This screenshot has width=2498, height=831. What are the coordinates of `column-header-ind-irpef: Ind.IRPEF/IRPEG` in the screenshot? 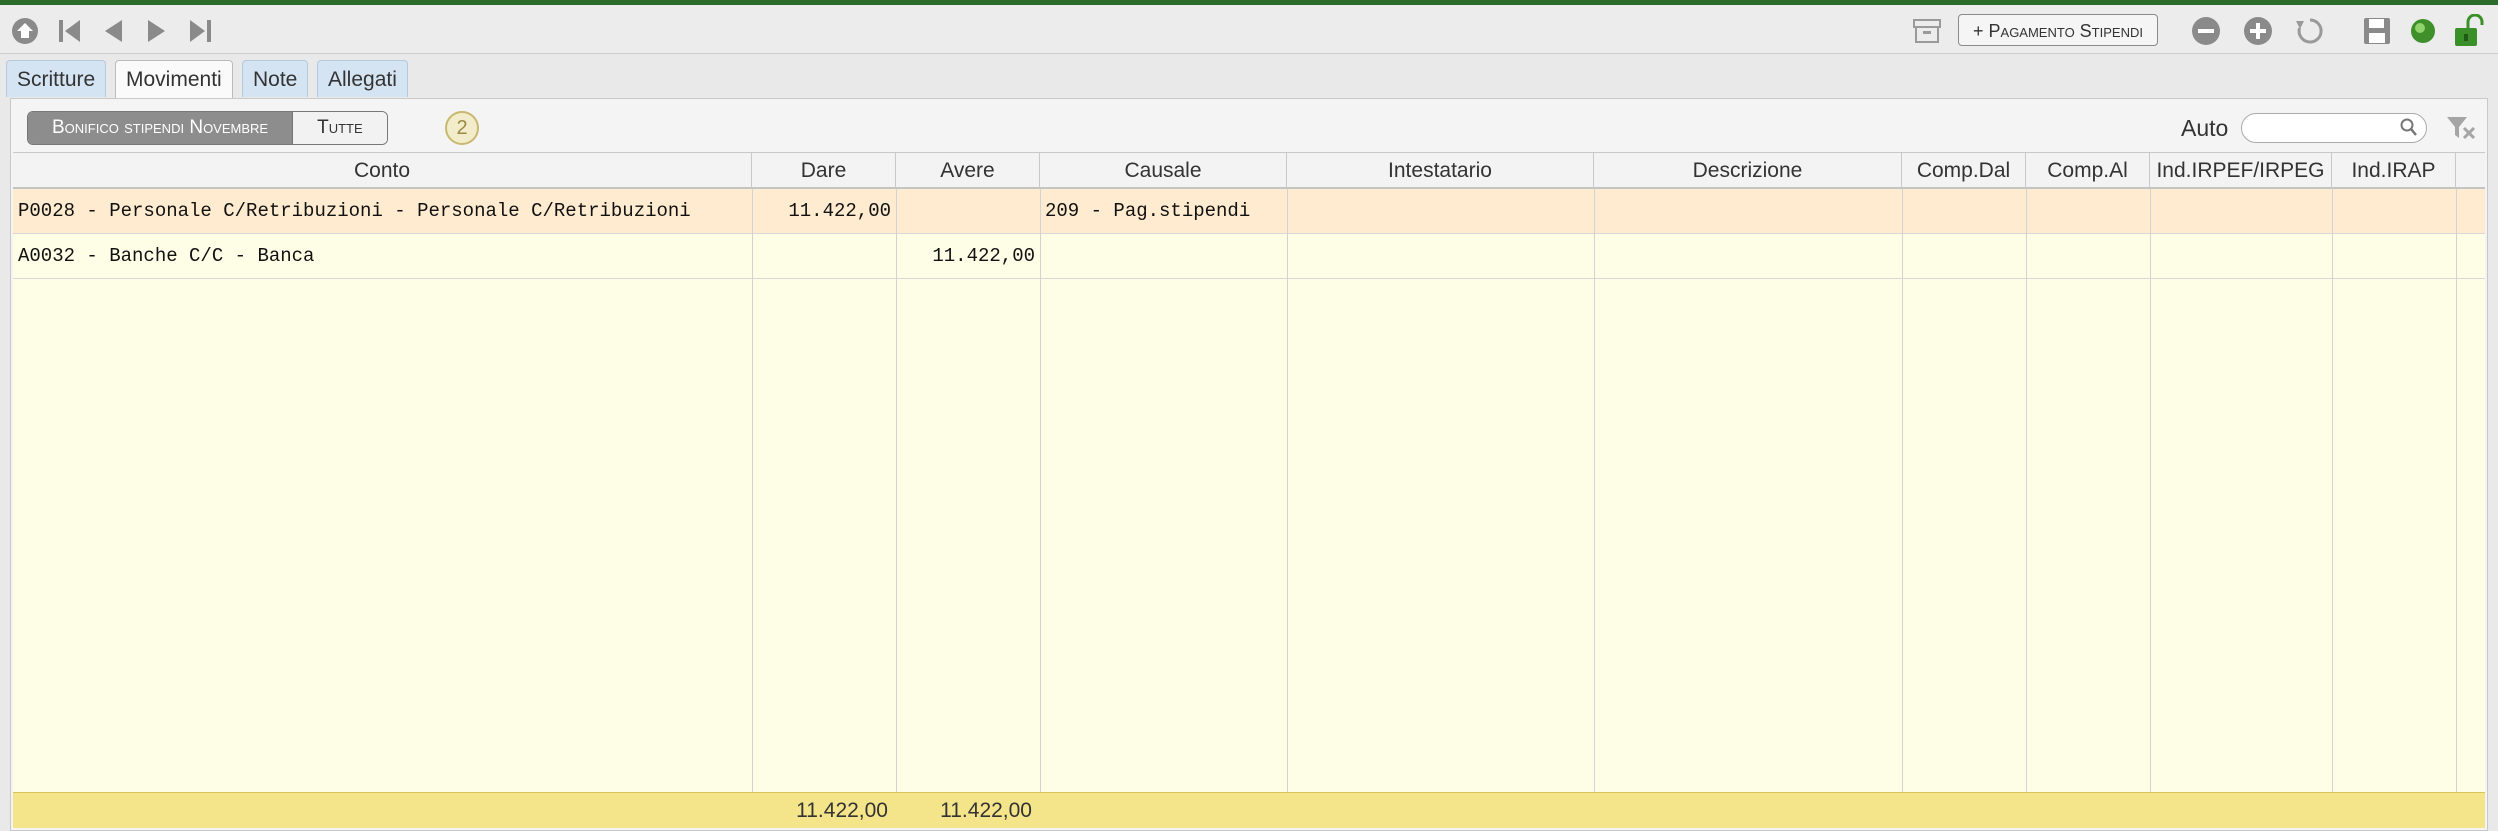 It's located at (2241, 170).